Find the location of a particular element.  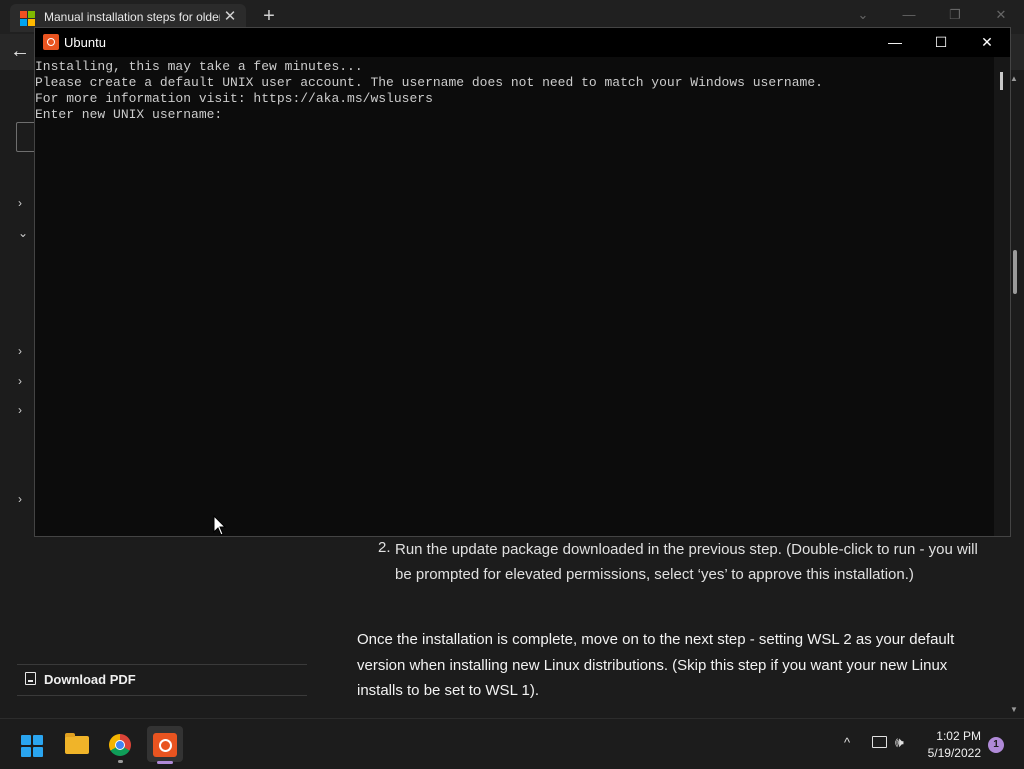

step-number: 2. is located at coordinates (384, 547).